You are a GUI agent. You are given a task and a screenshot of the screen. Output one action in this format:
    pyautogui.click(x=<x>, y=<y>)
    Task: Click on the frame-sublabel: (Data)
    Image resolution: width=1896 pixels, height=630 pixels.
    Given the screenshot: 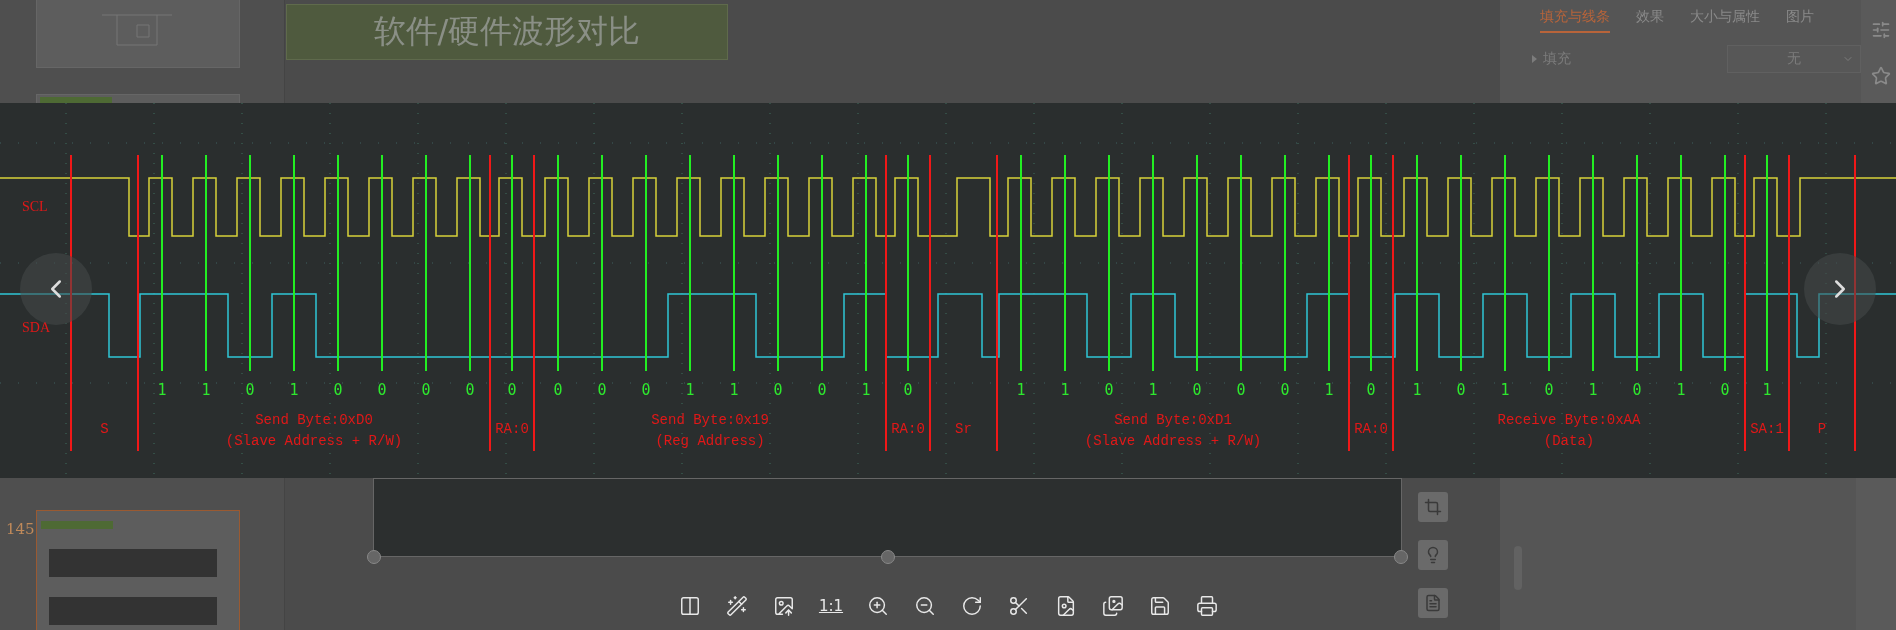 What is the action you would take?
    pyautogui.click(x=1569, y=441)
    